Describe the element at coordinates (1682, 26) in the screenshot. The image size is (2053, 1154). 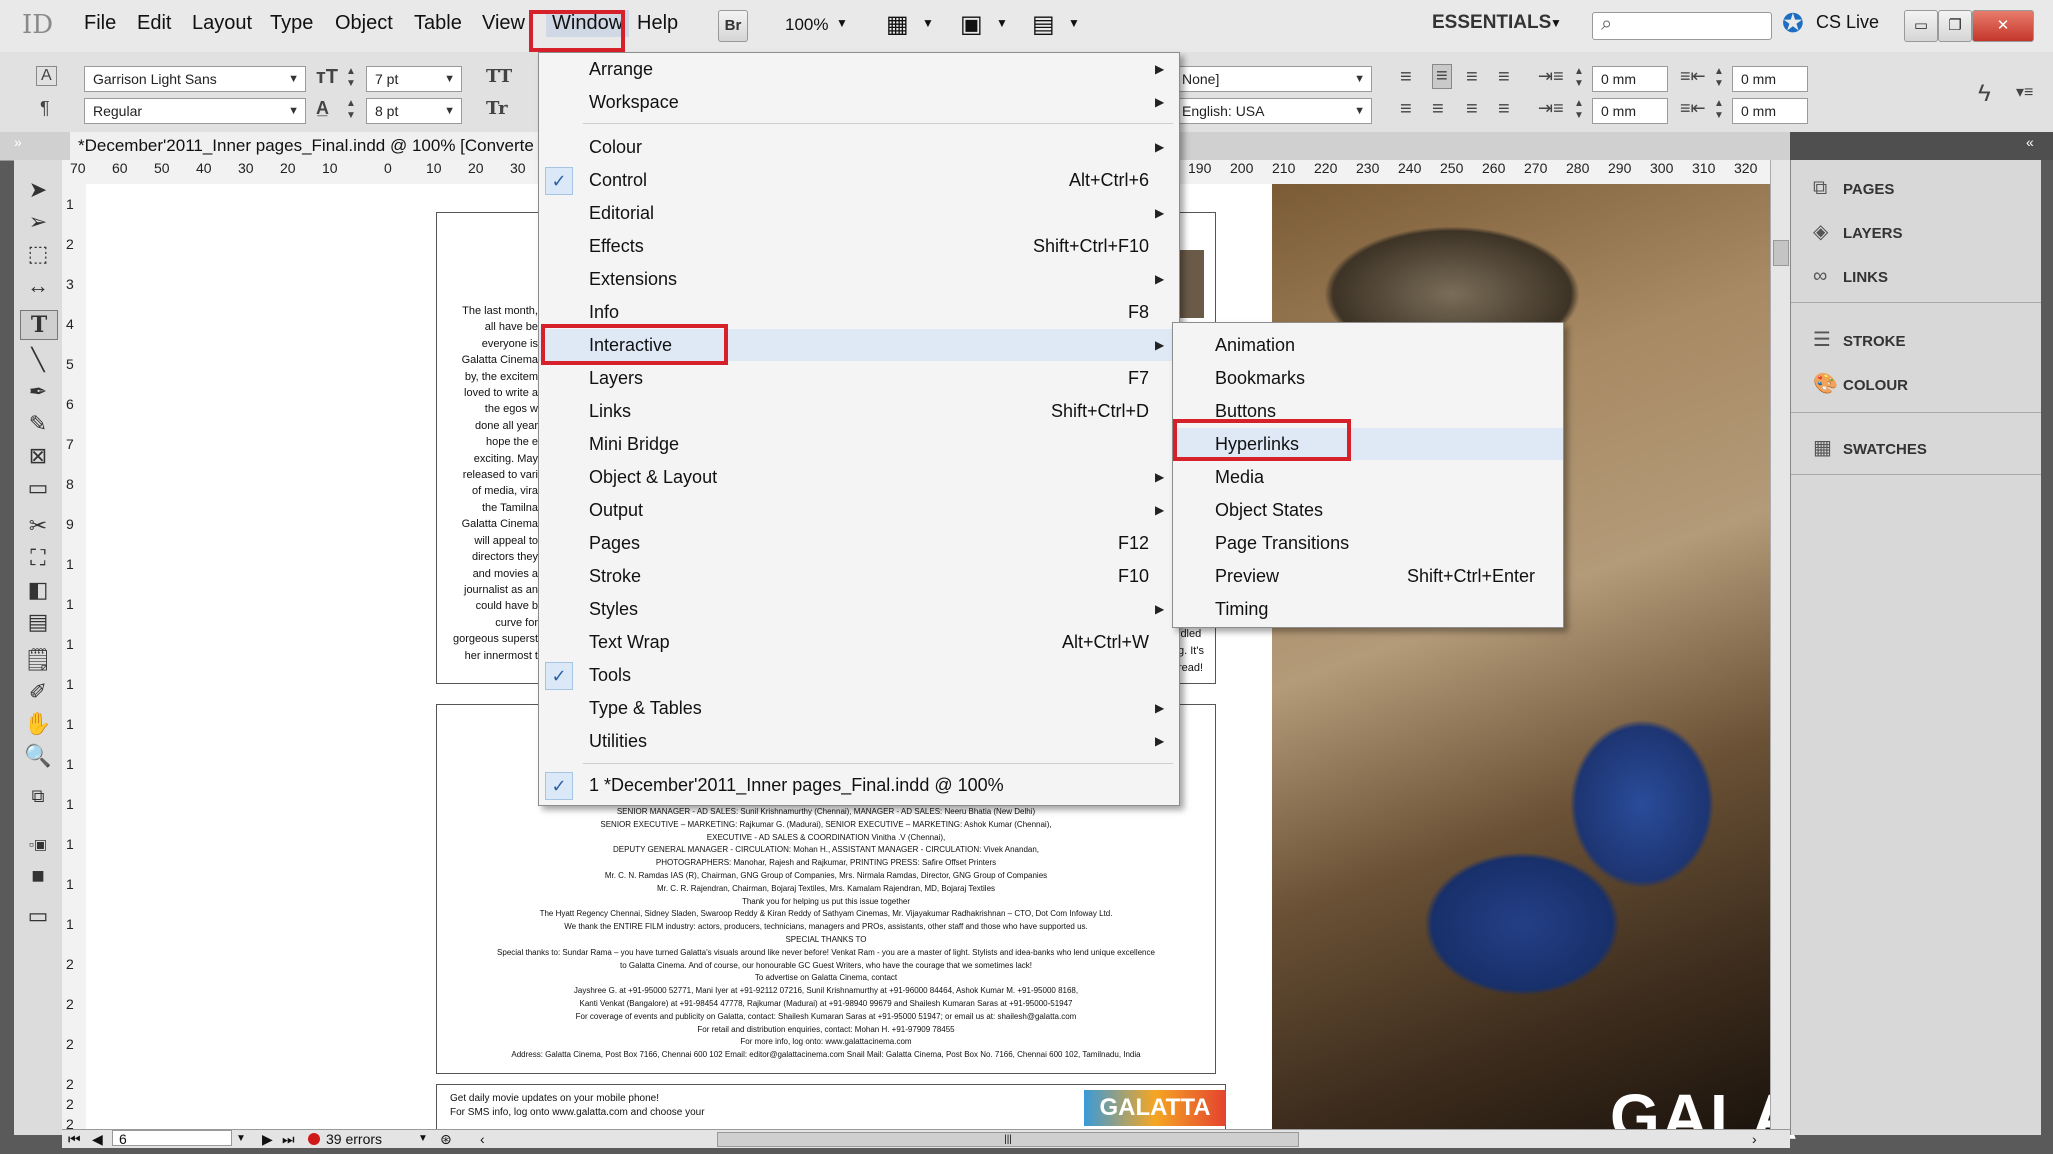
I see `search-input: ⌕` at that location.